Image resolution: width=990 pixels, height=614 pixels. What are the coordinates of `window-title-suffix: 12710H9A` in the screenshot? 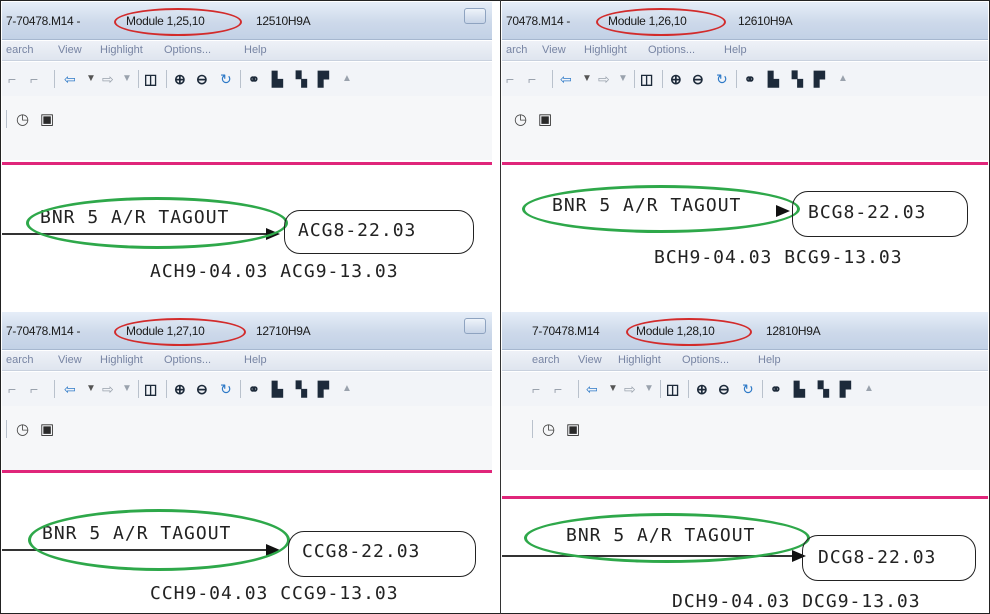 It's located at (283, 331).